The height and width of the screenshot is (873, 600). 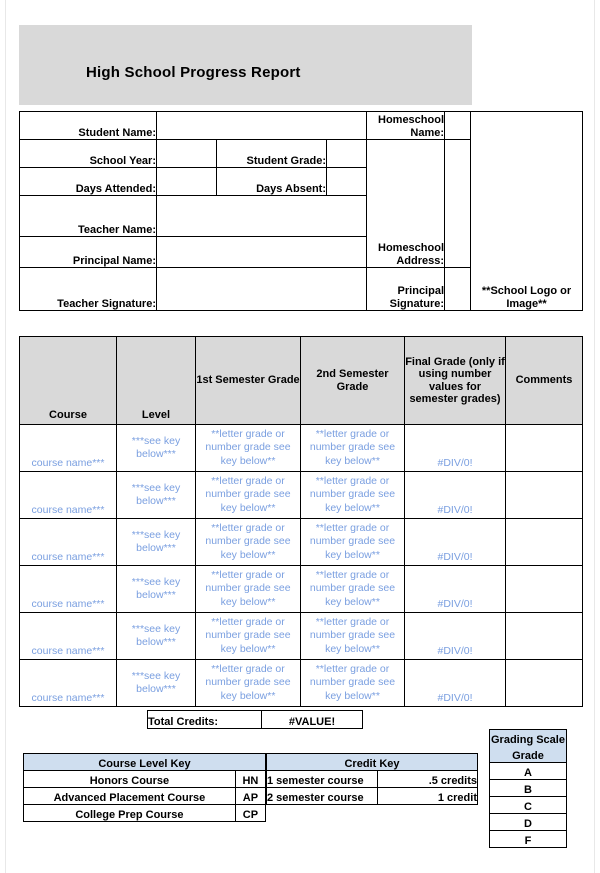 I want to click on field-homeschool-name, so click(x=458, y=125).